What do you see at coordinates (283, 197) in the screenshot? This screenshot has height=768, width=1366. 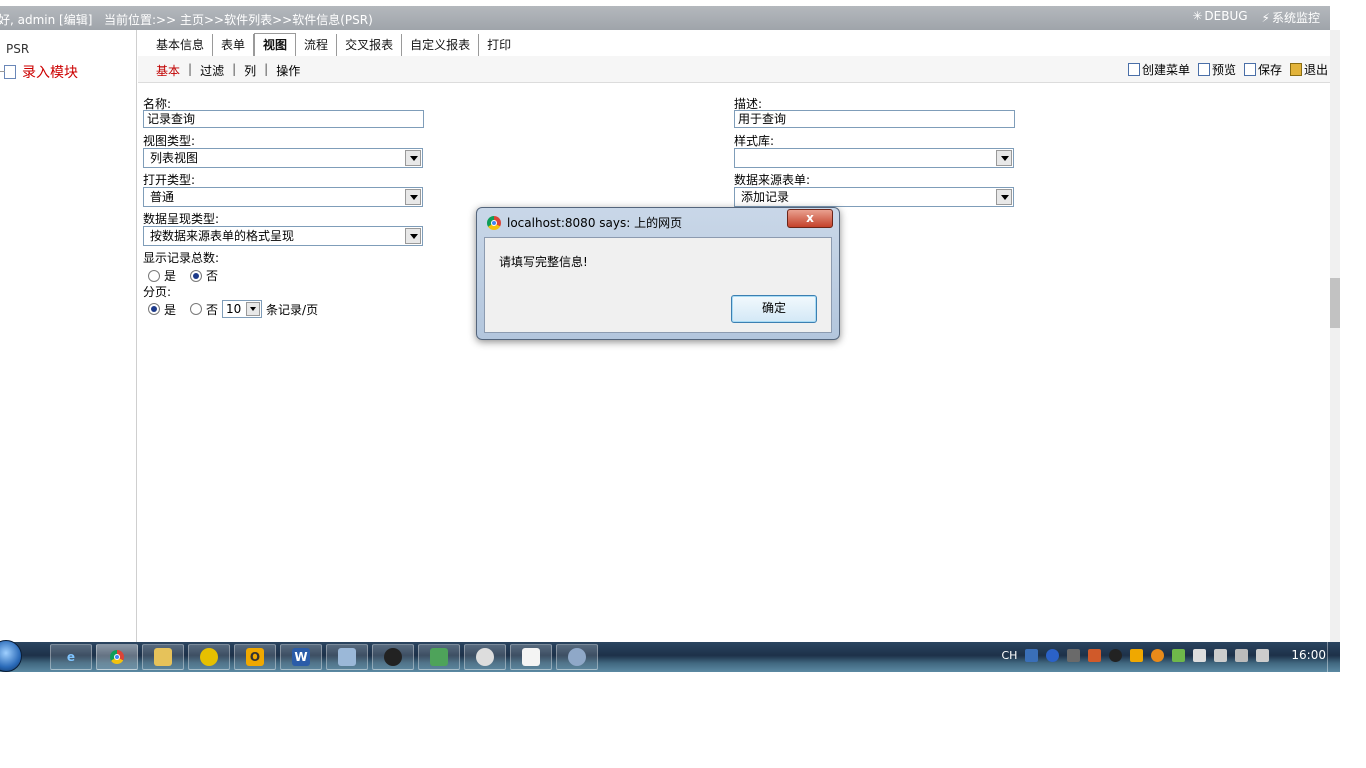 I see `open-type-select: 普通` at bounding box center [283, 197].